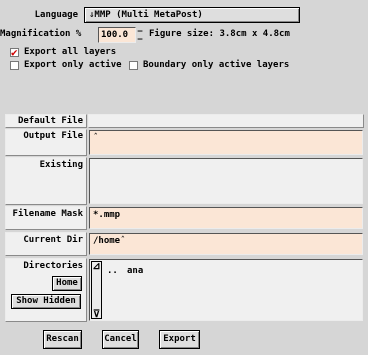  What do you see at coordinates (53, 240) in the screenshot?
I see `current-dir-label: Current Dir` at bounding box center [53, 240].